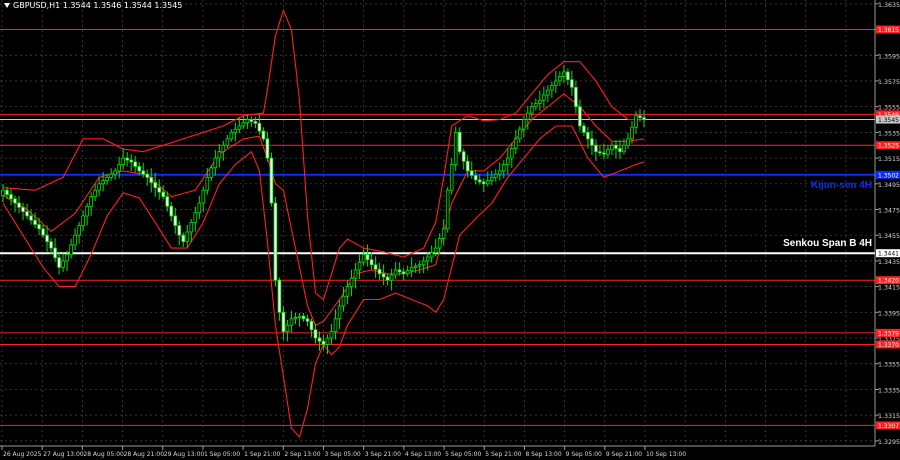 The image size is (900, 460). Describe the element at coordinates (889, 5) in the screenshot. I see `price-tick-label: 1.3635` at that location.